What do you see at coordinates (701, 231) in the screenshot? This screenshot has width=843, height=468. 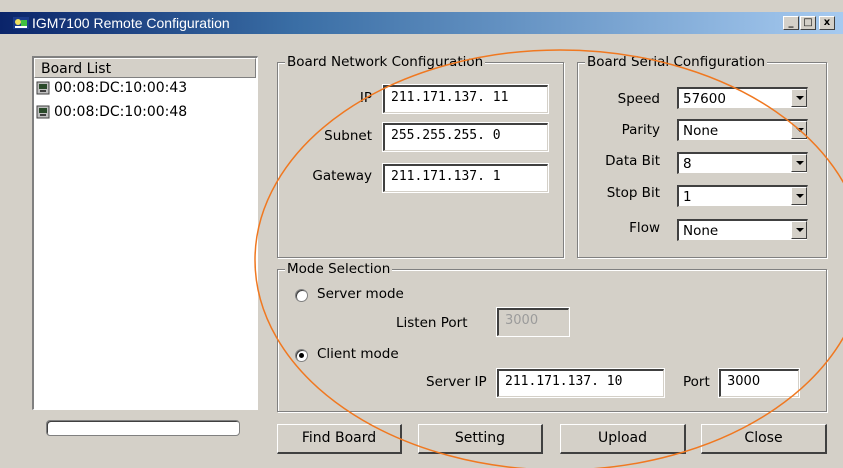 I see `flow-value: None` at bounding box center [701, 231].